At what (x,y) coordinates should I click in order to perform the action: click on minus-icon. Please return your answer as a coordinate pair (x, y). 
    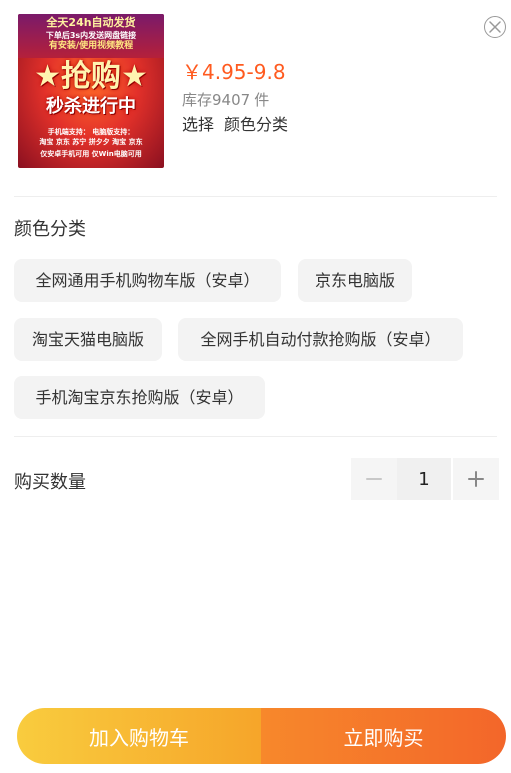
    Looking at the image, I should click on (374, 479).